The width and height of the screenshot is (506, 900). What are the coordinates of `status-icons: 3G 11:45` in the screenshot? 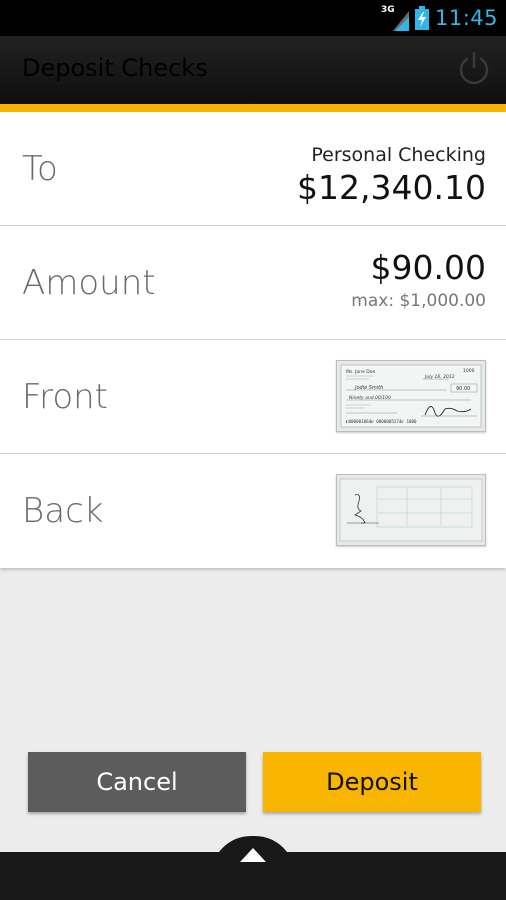 It's located at (439, 18).